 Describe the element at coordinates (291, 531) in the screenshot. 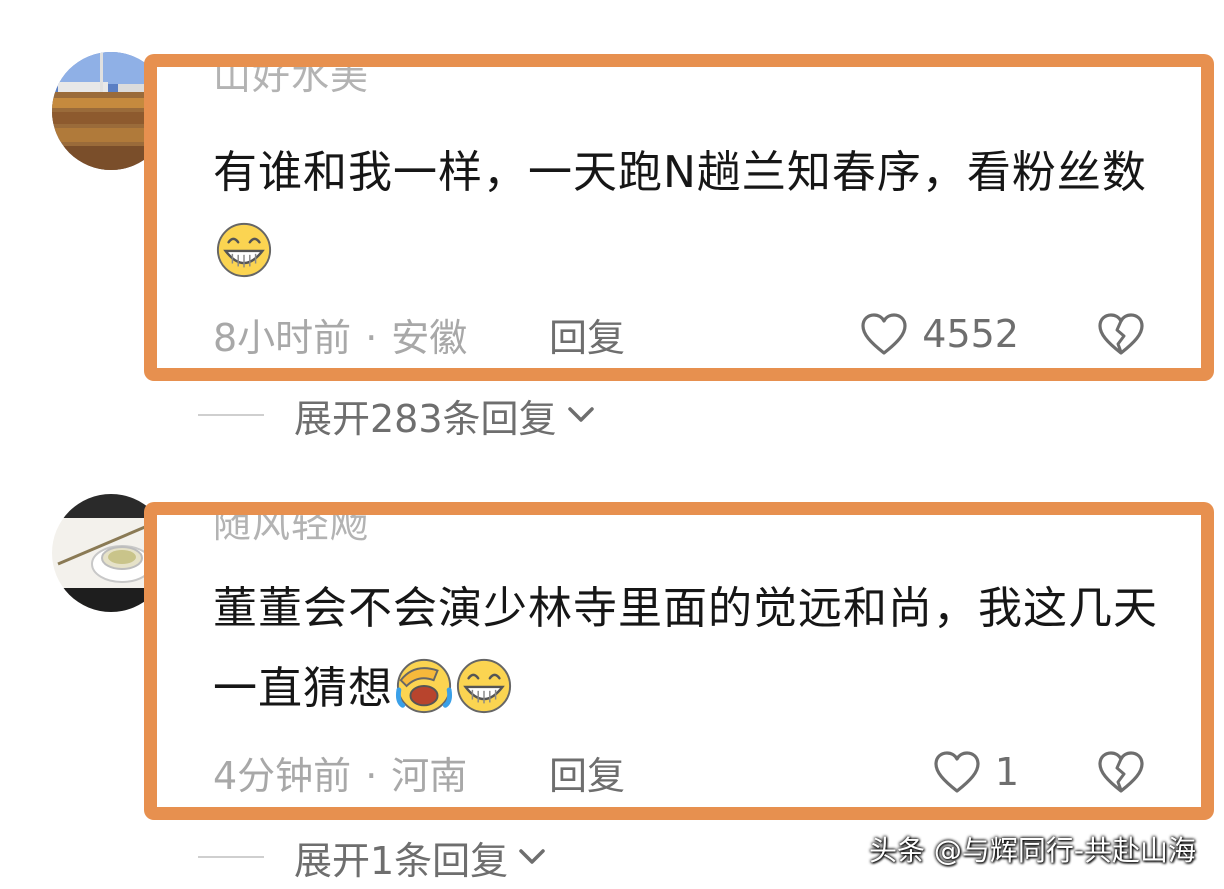

I see `username: 随风轻飏` at that location.